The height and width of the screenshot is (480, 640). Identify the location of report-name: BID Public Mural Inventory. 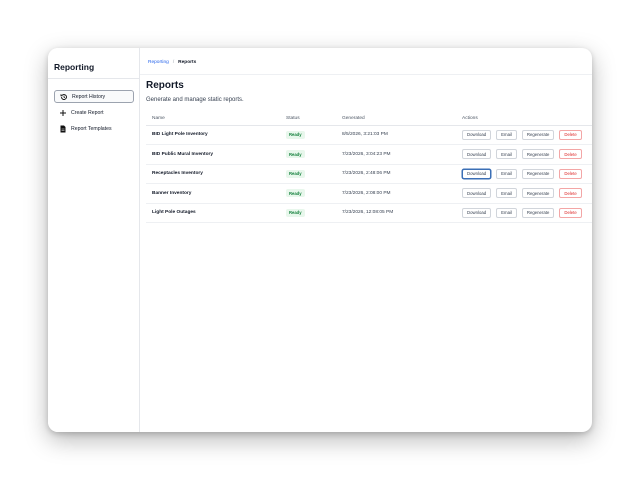
(213, 154).